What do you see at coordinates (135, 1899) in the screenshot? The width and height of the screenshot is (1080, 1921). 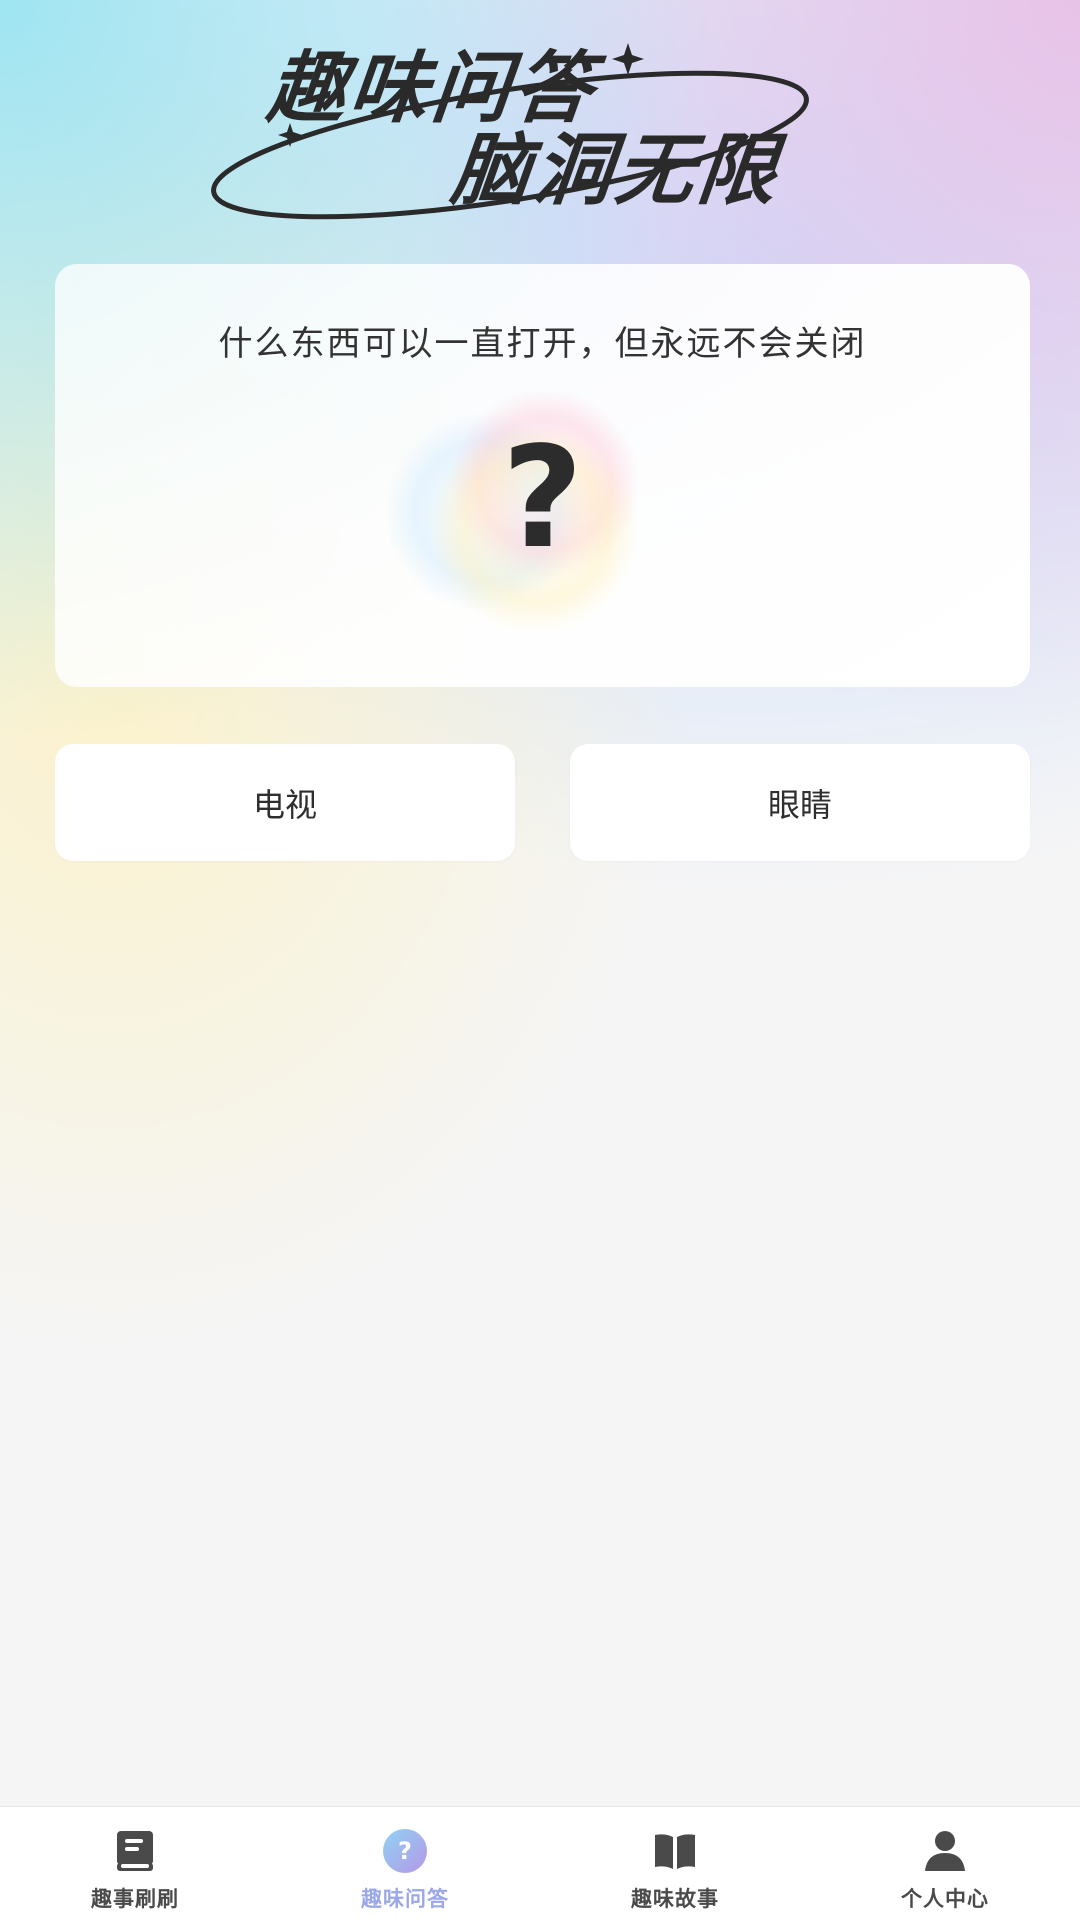 I see `tab-label: 趣事刷刷` at bounding box center [135, 1899].